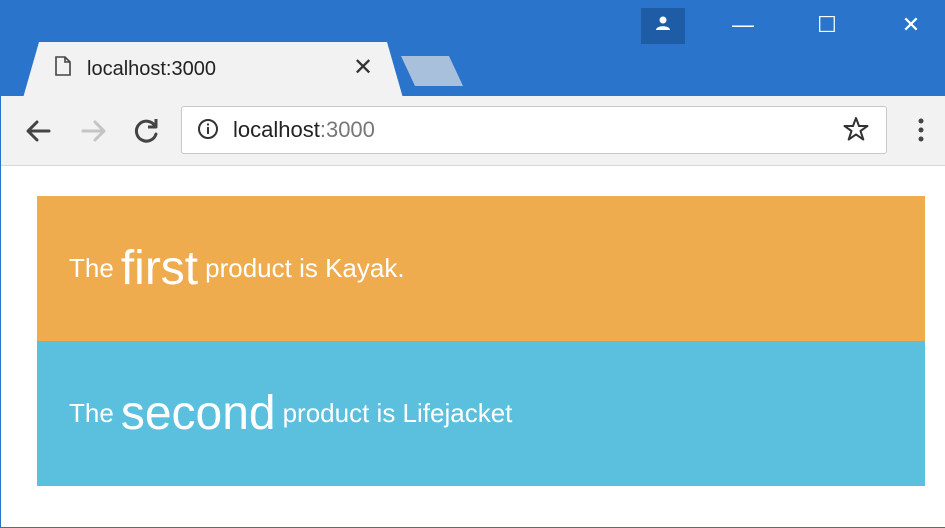  Describe the element at coordinates (347, 129) in the screenshot. I see `address-port: :3000` at that location.